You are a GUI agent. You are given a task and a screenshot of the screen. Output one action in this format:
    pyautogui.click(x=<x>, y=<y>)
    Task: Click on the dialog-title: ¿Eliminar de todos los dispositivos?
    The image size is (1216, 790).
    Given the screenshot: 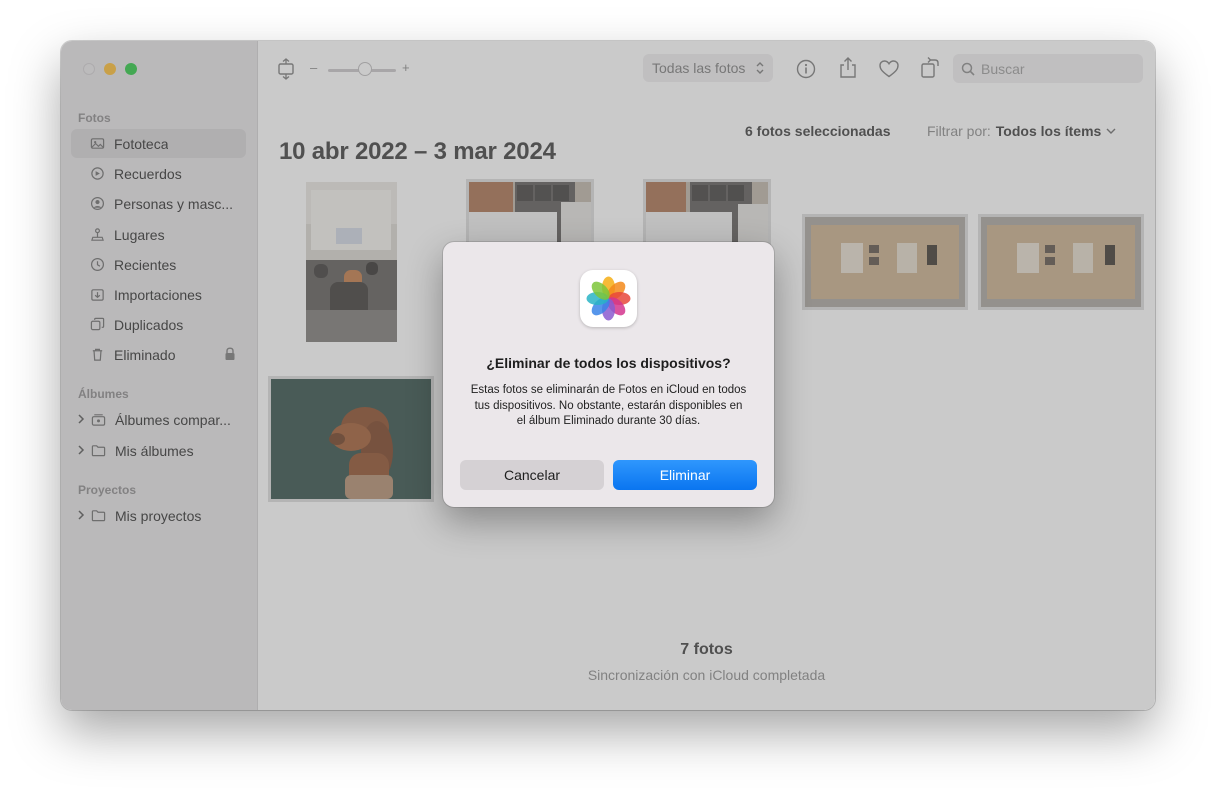 What is the action you would take?
    pyautogui.click(x=608, y=363)
    